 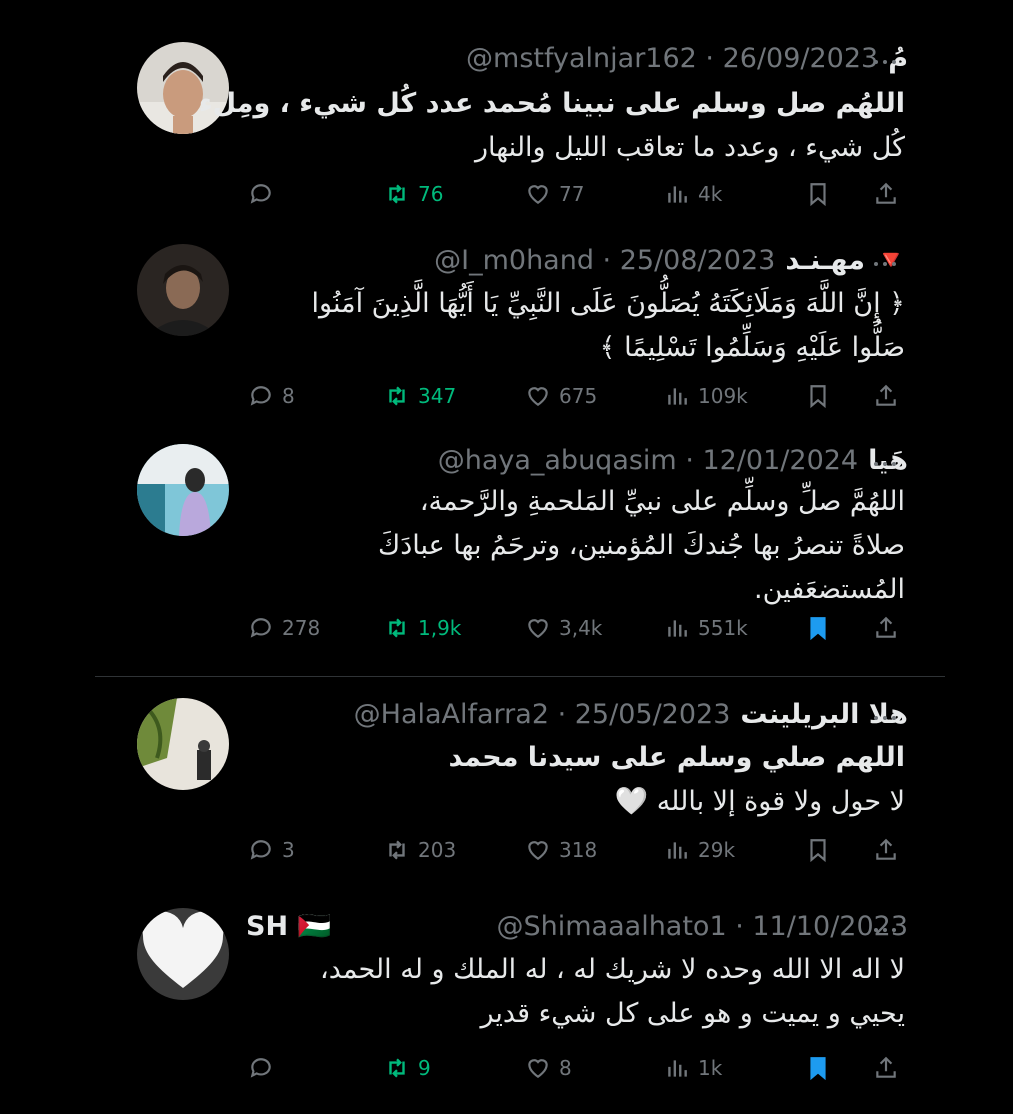 I want to click on reply-button: 278, so click(x=284, y=628).